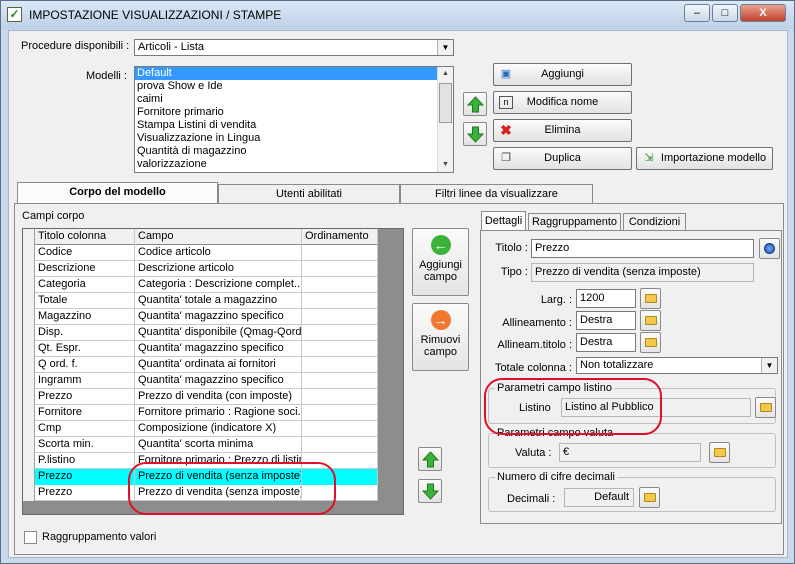 Image resolution: width=795 pixels, height=564 pixels. I want to click on table-cell: Quantita' ordinata ai fornitori, so click(218, 365).